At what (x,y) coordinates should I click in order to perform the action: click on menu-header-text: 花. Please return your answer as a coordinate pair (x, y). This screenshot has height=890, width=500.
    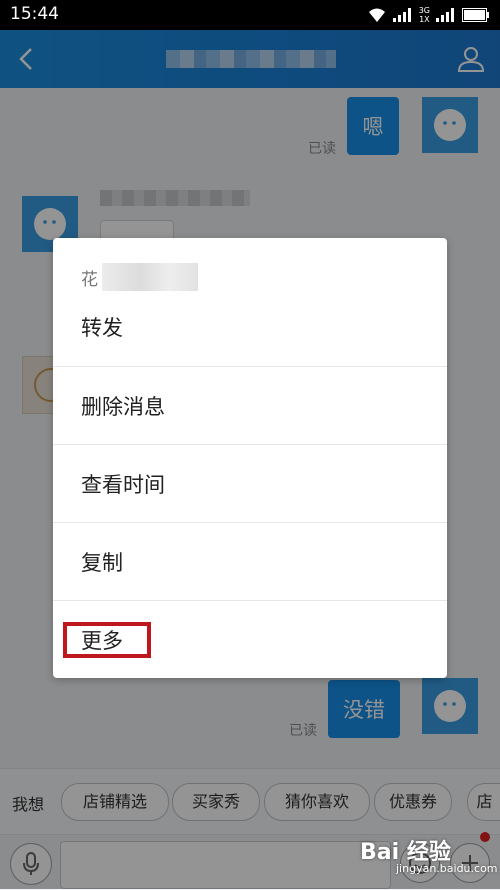
    Looking at the image, I should click on (89, 279).